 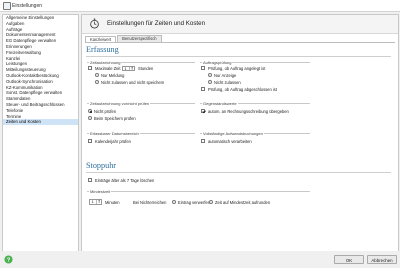 What do you see at coordinates (100, 191) in the screenshot?
I see `group-label: Mindestzeit` at bounding box center [100, 191].